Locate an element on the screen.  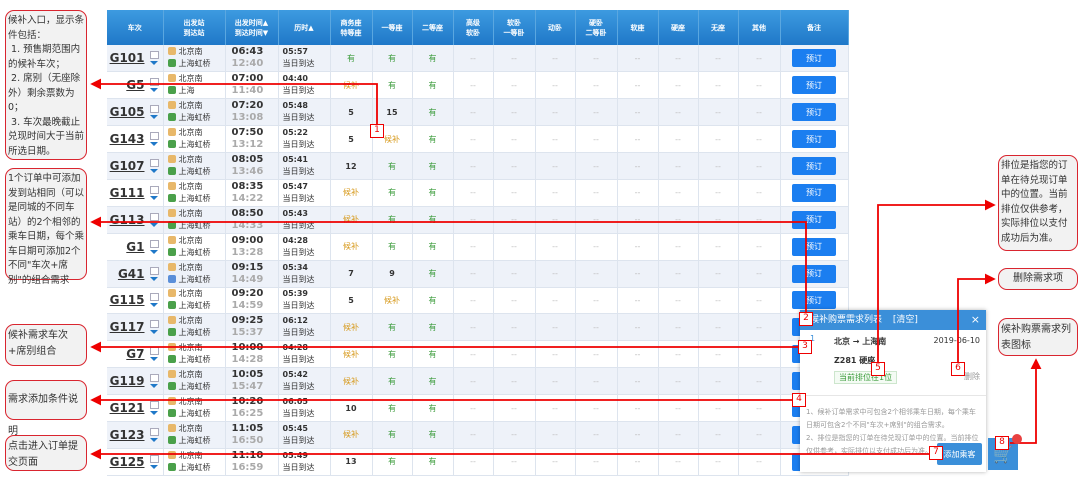
duration-cell: 05:34 当日到达 is located at coordinates (304, 274).